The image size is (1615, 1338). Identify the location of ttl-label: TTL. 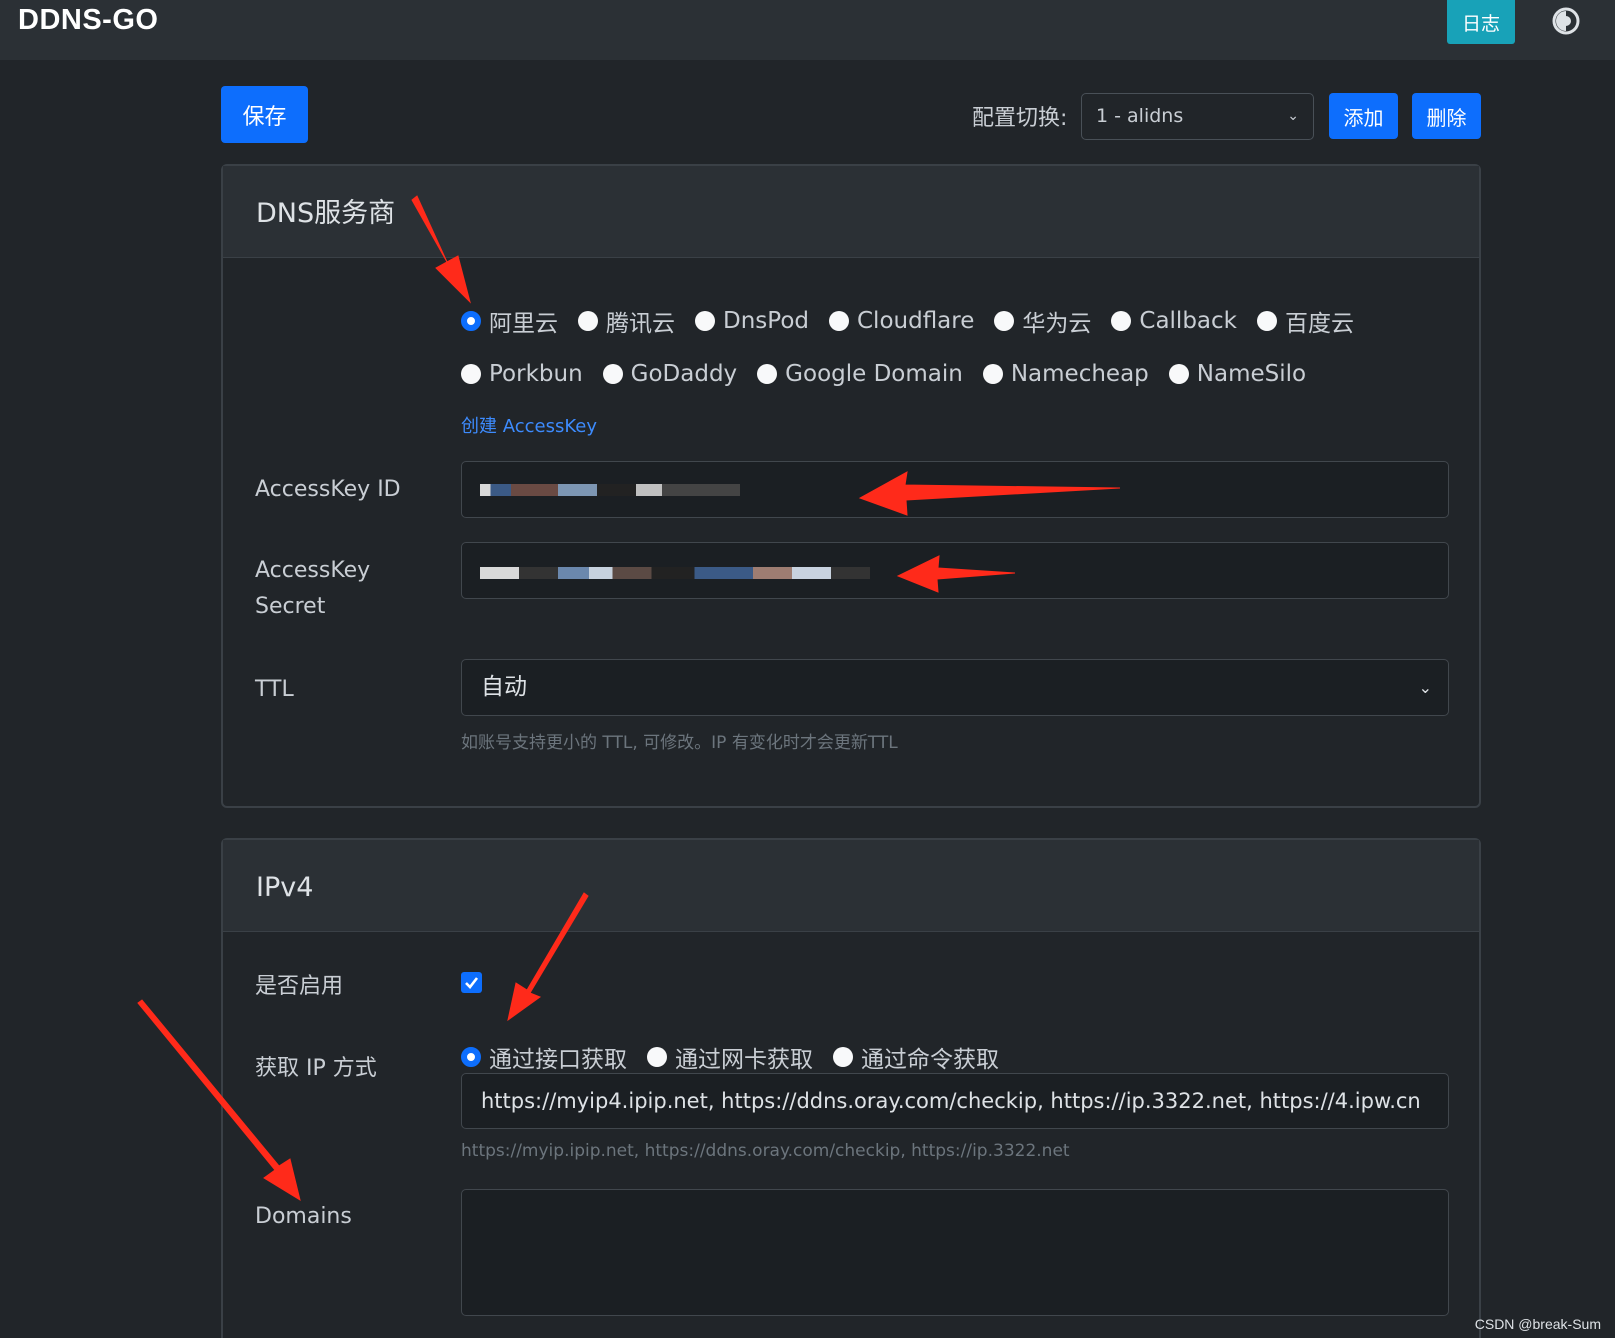
(274, 689).